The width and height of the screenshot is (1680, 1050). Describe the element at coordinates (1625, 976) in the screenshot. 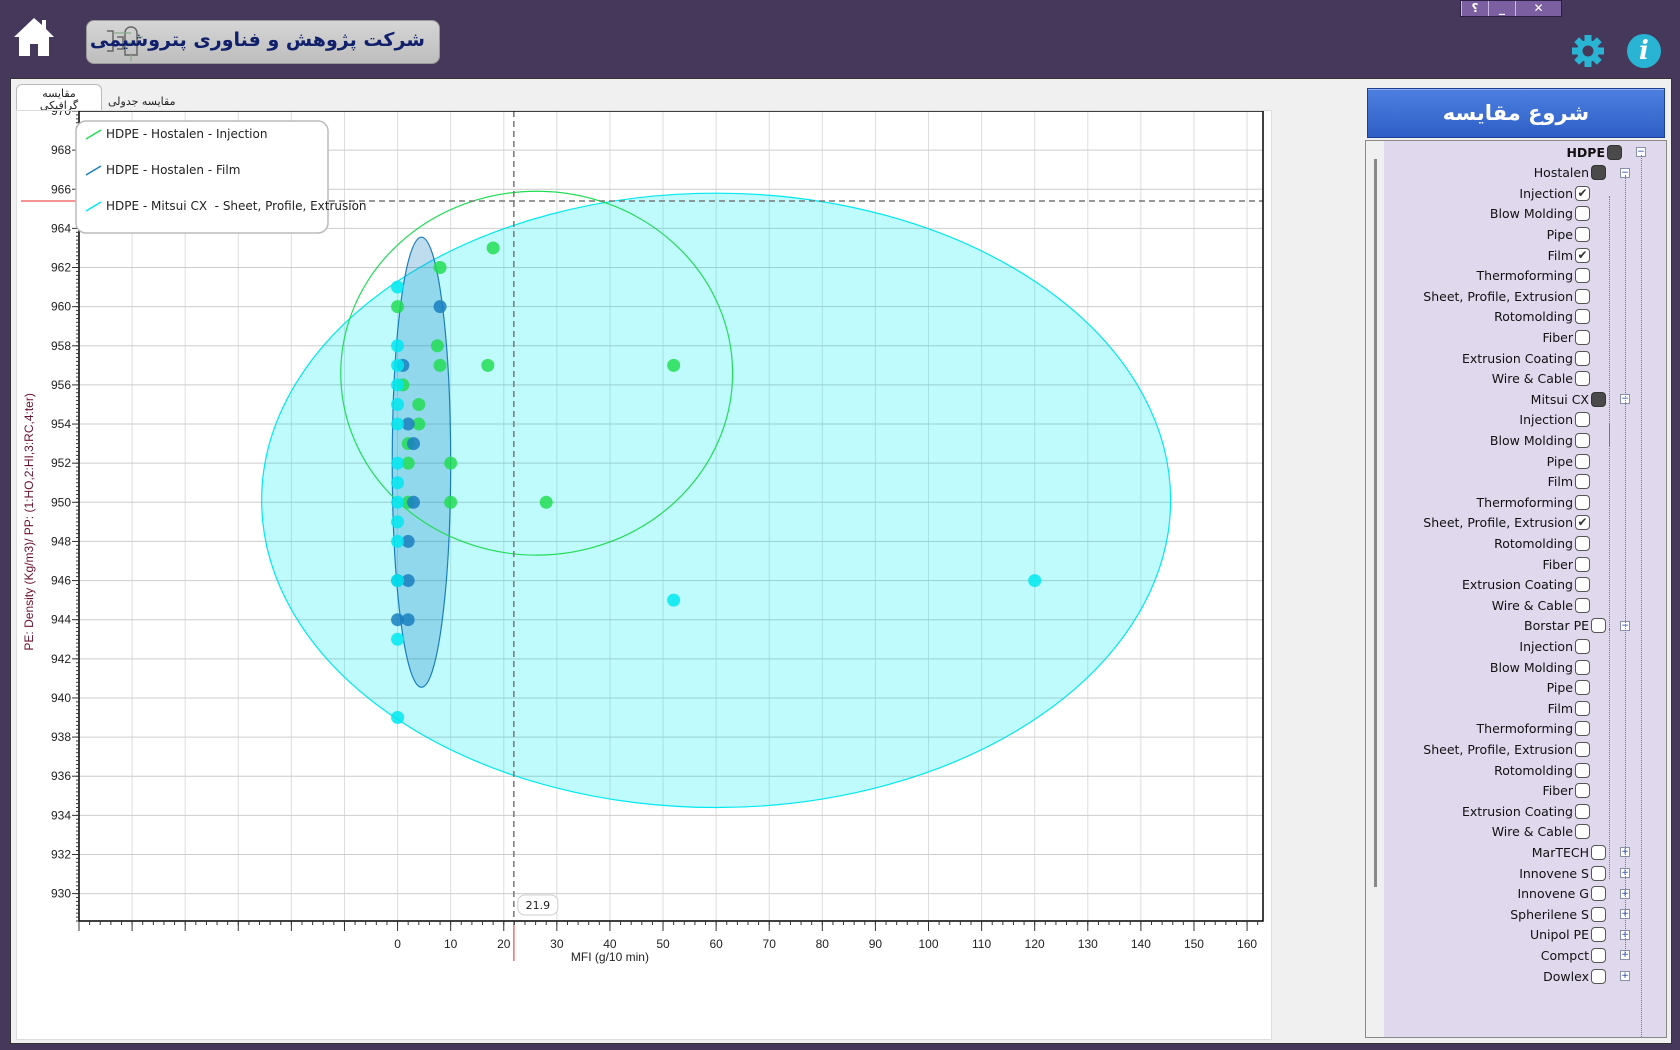

I see `expand-icon: +` at that location.